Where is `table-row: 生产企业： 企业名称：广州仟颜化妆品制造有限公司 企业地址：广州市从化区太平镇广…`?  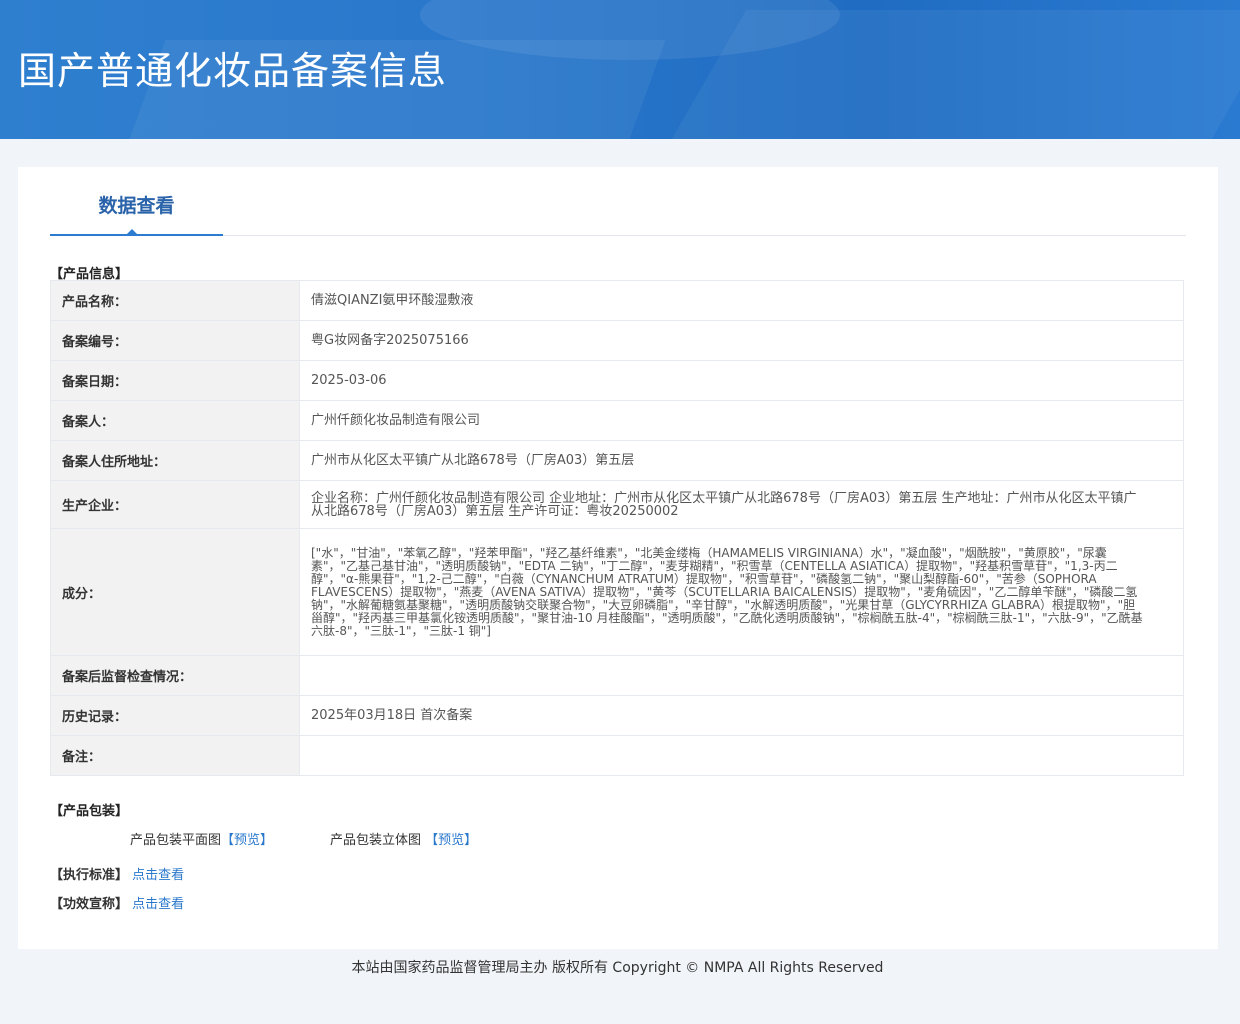 table-row: 生产企业： 企业名称：广州仟颜化妆品制造有限公司 企业地址：广州市从化区太平镇广… is located at coordinates (617, 504).